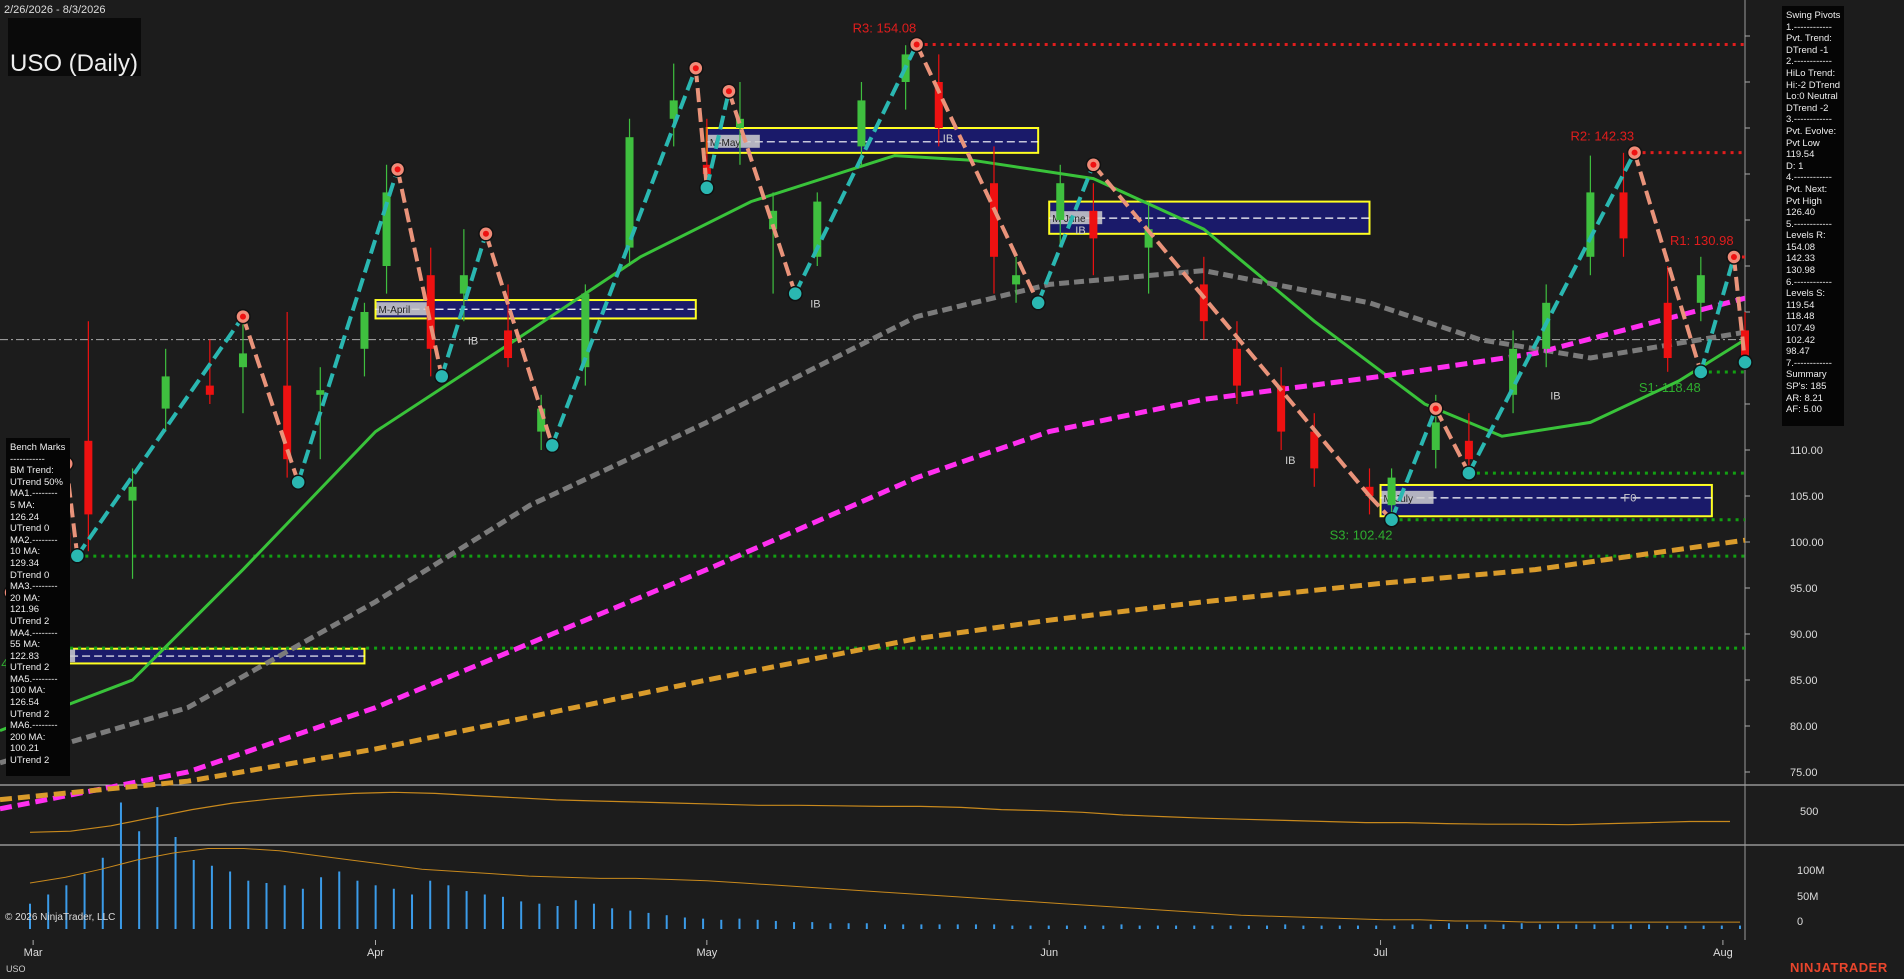 This screenshot has height=979, width=1904. What do you see at coordinates (25, 749) in the screenshot?
I see `benchmarks-line: 100.21` at bounding box center [25, 749].